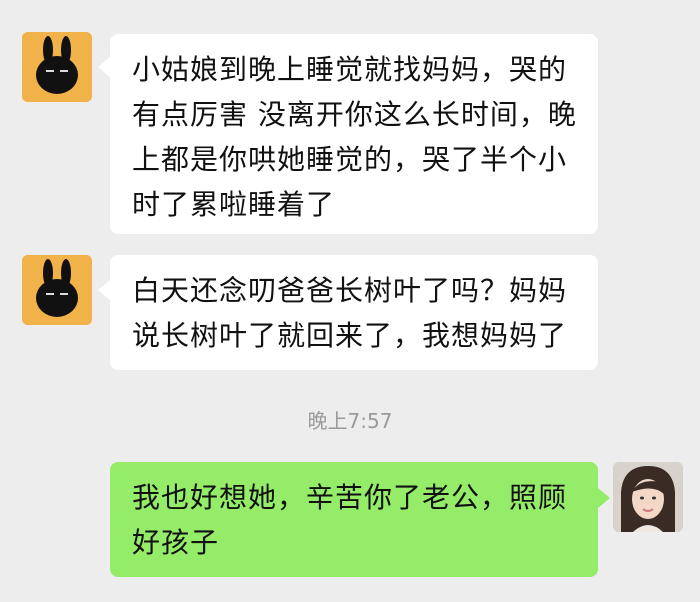  What do you see at coordinates (350, 421) in the screenshot?
I see `message-timestamp: 晚上7:57` at bounding box center [350, 421].